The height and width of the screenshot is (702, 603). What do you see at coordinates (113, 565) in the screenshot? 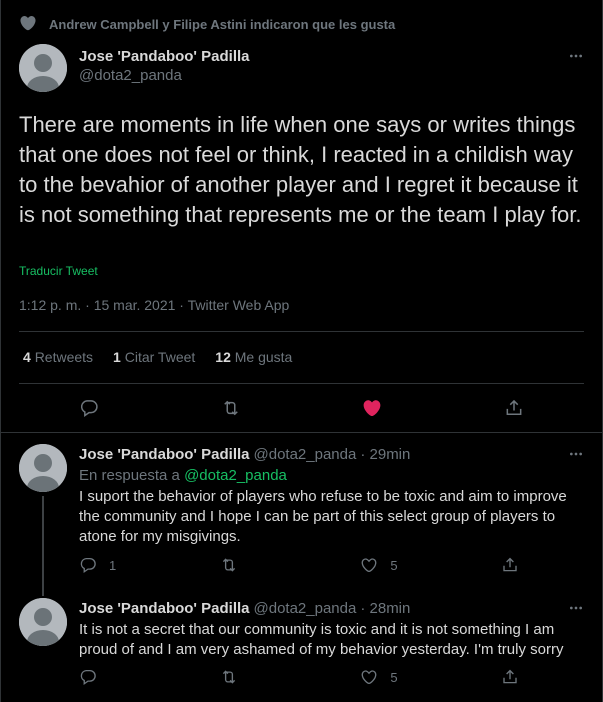
I see `reply-count: 1` at bounding box center [113, 565].